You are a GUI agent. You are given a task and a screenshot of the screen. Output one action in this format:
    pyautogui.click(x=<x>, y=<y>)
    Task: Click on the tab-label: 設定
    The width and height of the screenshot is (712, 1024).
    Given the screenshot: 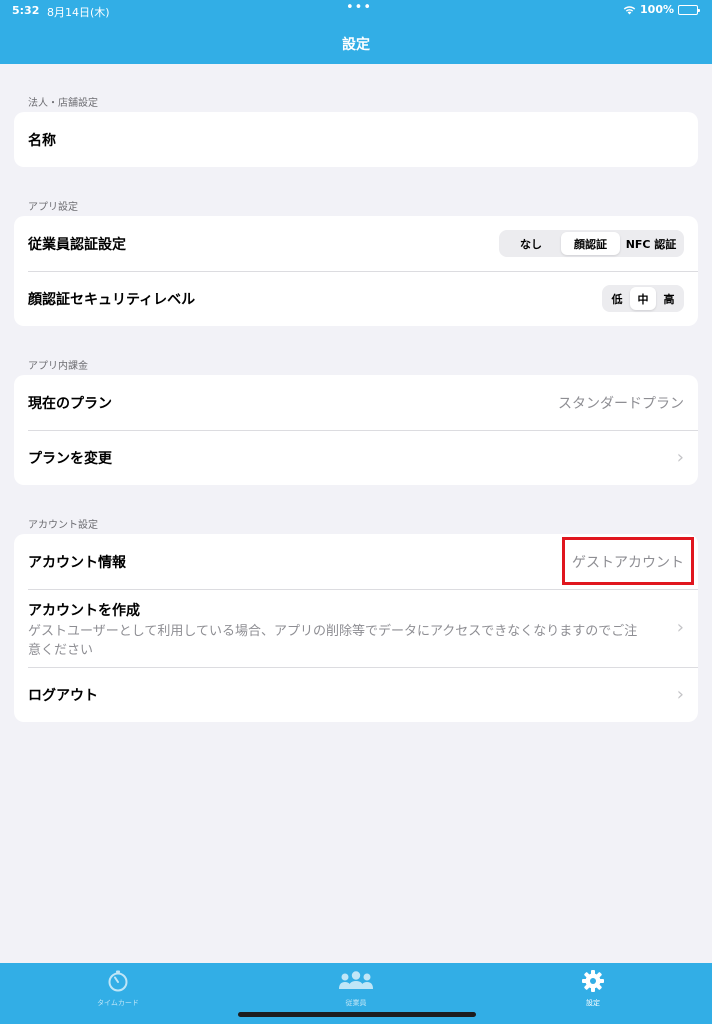 What is the action you would take?
    pyautogui.click(x=593, y=1003)
    